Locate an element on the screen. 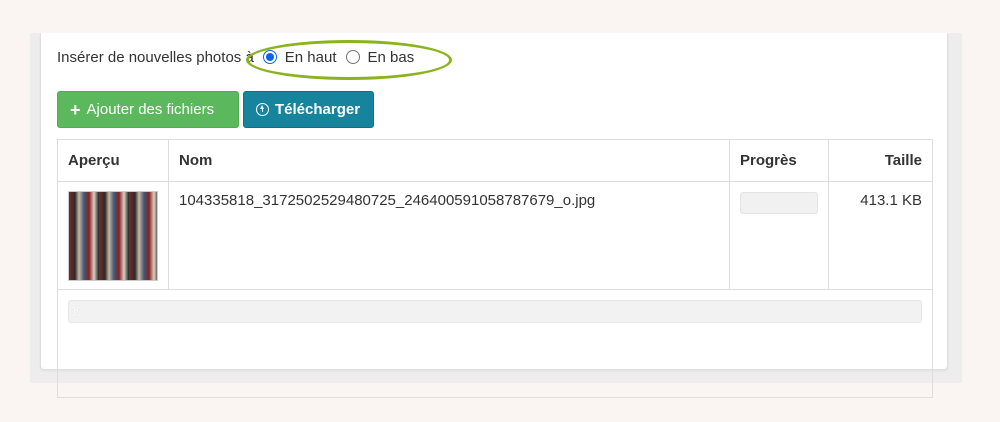 Image resolution: width=1000 pixels, height=422 pixels. table-header-row: Aperçu Nom Progrès Taille is located at coordinates (495, 160).